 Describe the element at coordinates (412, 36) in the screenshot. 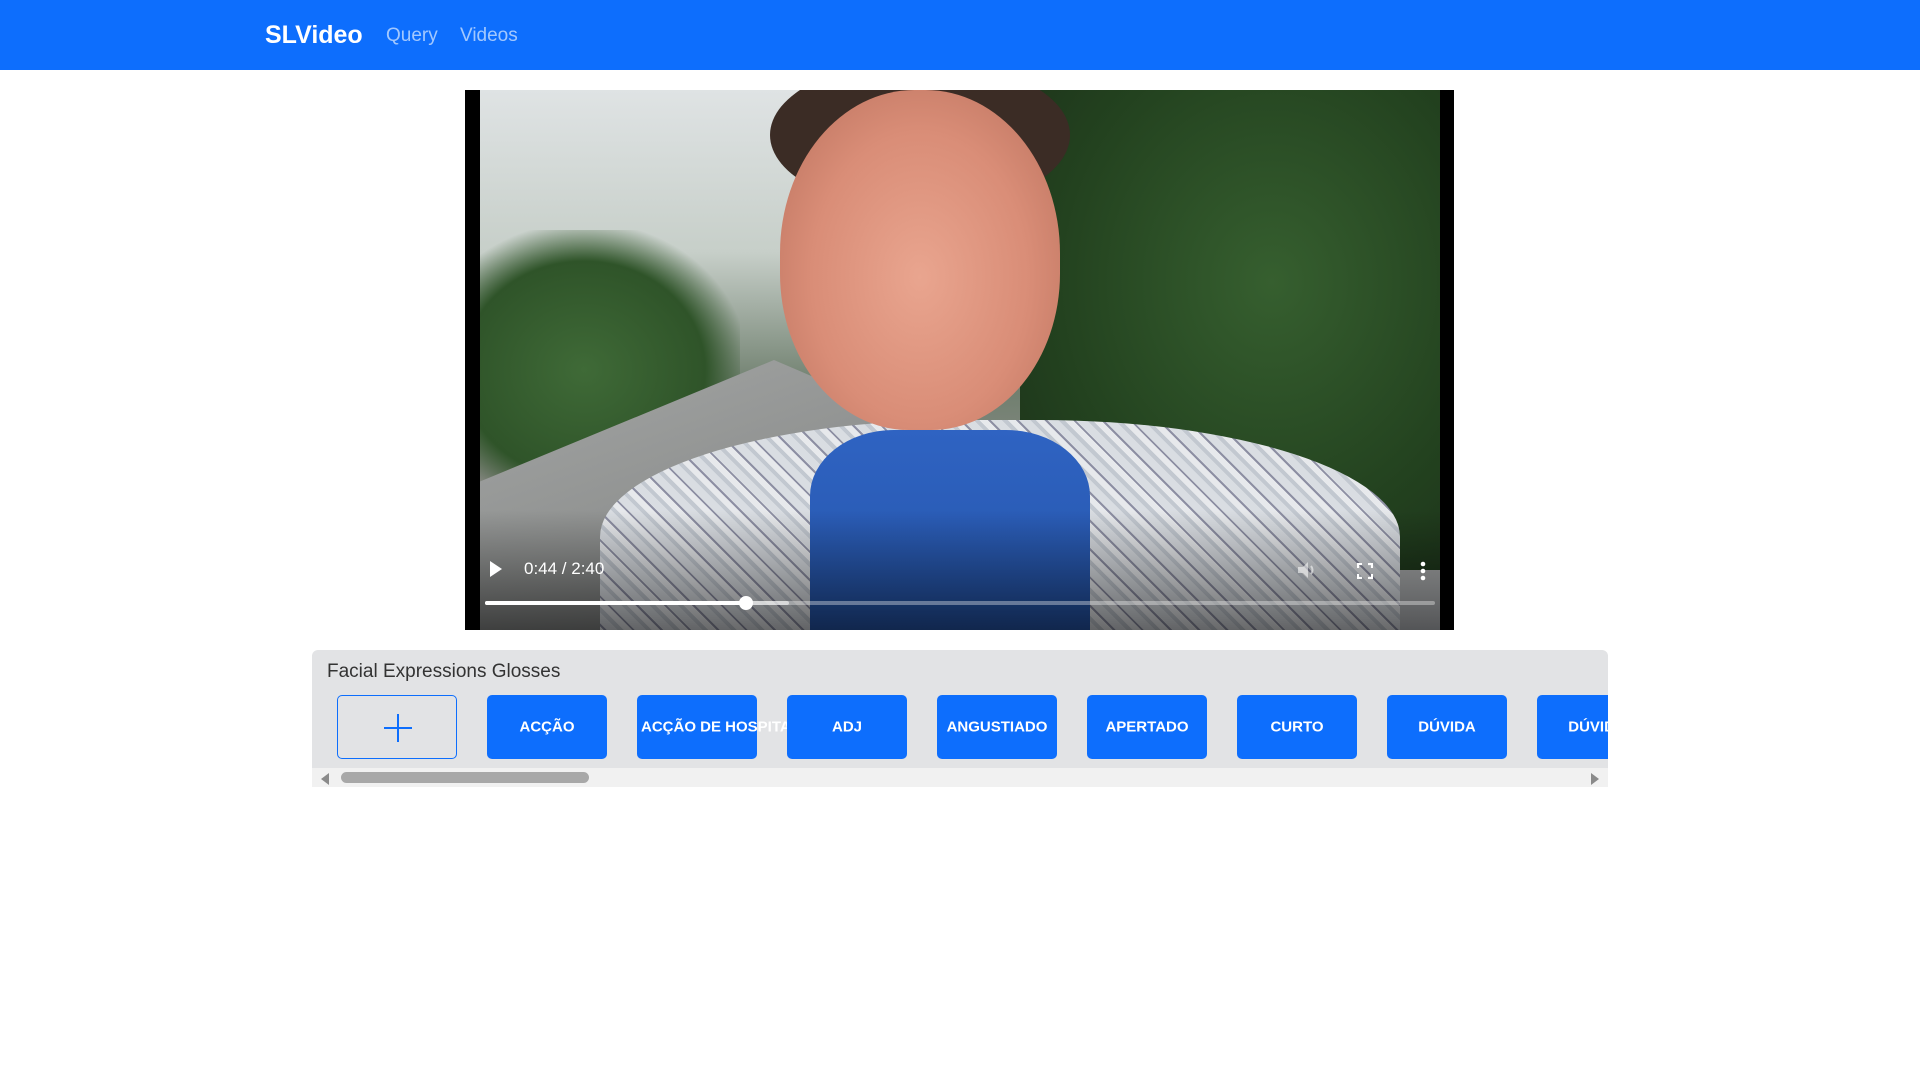

I see `nav-link-query: Query` at that location.